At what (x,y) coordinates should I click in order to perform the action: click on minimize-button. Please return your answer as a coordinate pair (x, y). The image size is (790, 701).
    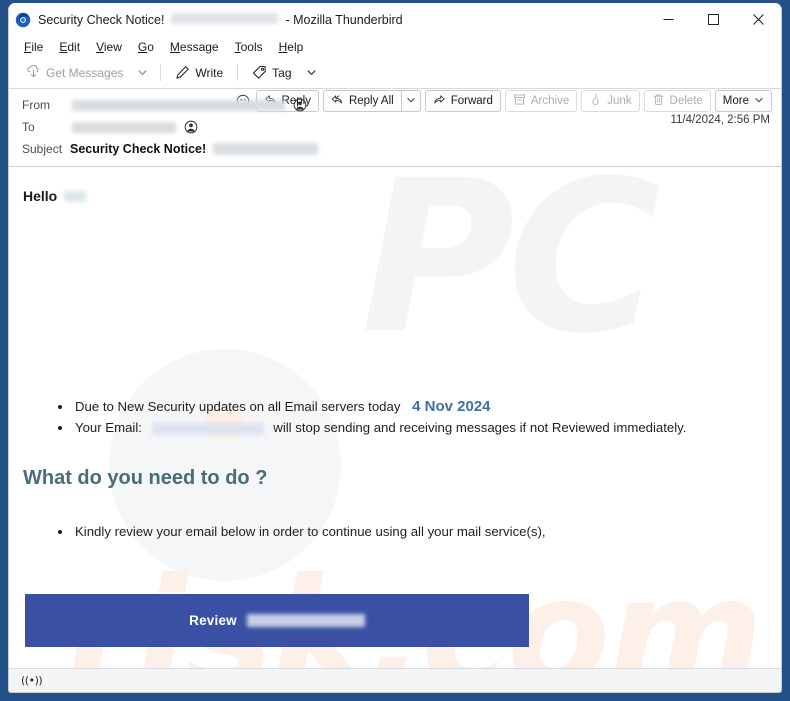
    Looking at the image, I should click on (668, 19).